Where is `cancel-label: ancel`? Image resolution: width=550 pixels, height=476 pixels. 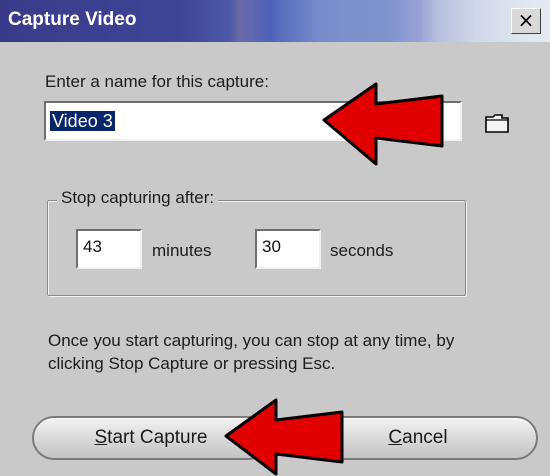 cancel-label: ancel is located at coordinates (425, 437).